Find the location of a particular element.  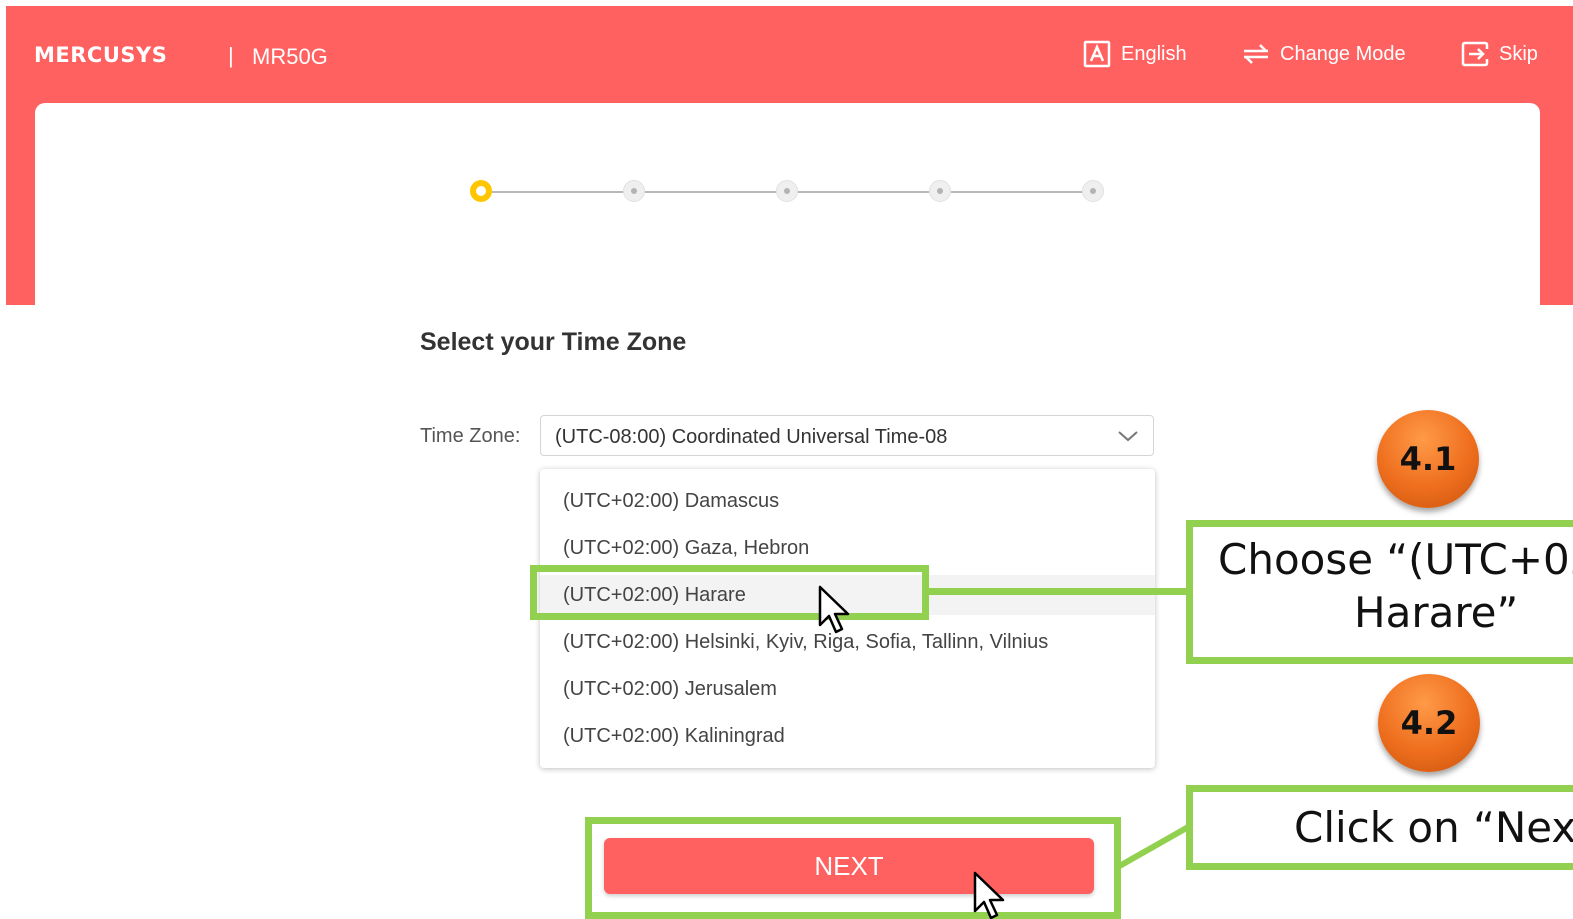

change-mode-label: Change Mode is located at coordinates (1343, 53).